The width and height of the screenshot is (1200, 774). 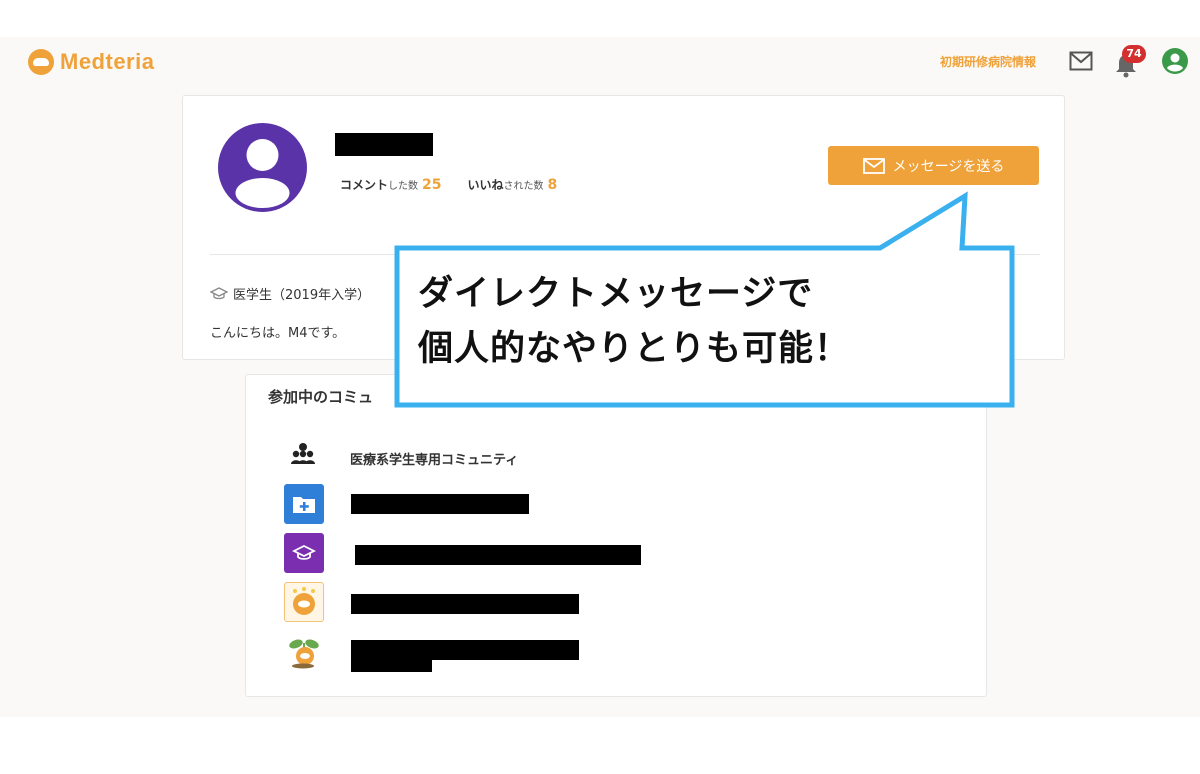 I want to click on sprout-icon, so click(x=304, y=651).